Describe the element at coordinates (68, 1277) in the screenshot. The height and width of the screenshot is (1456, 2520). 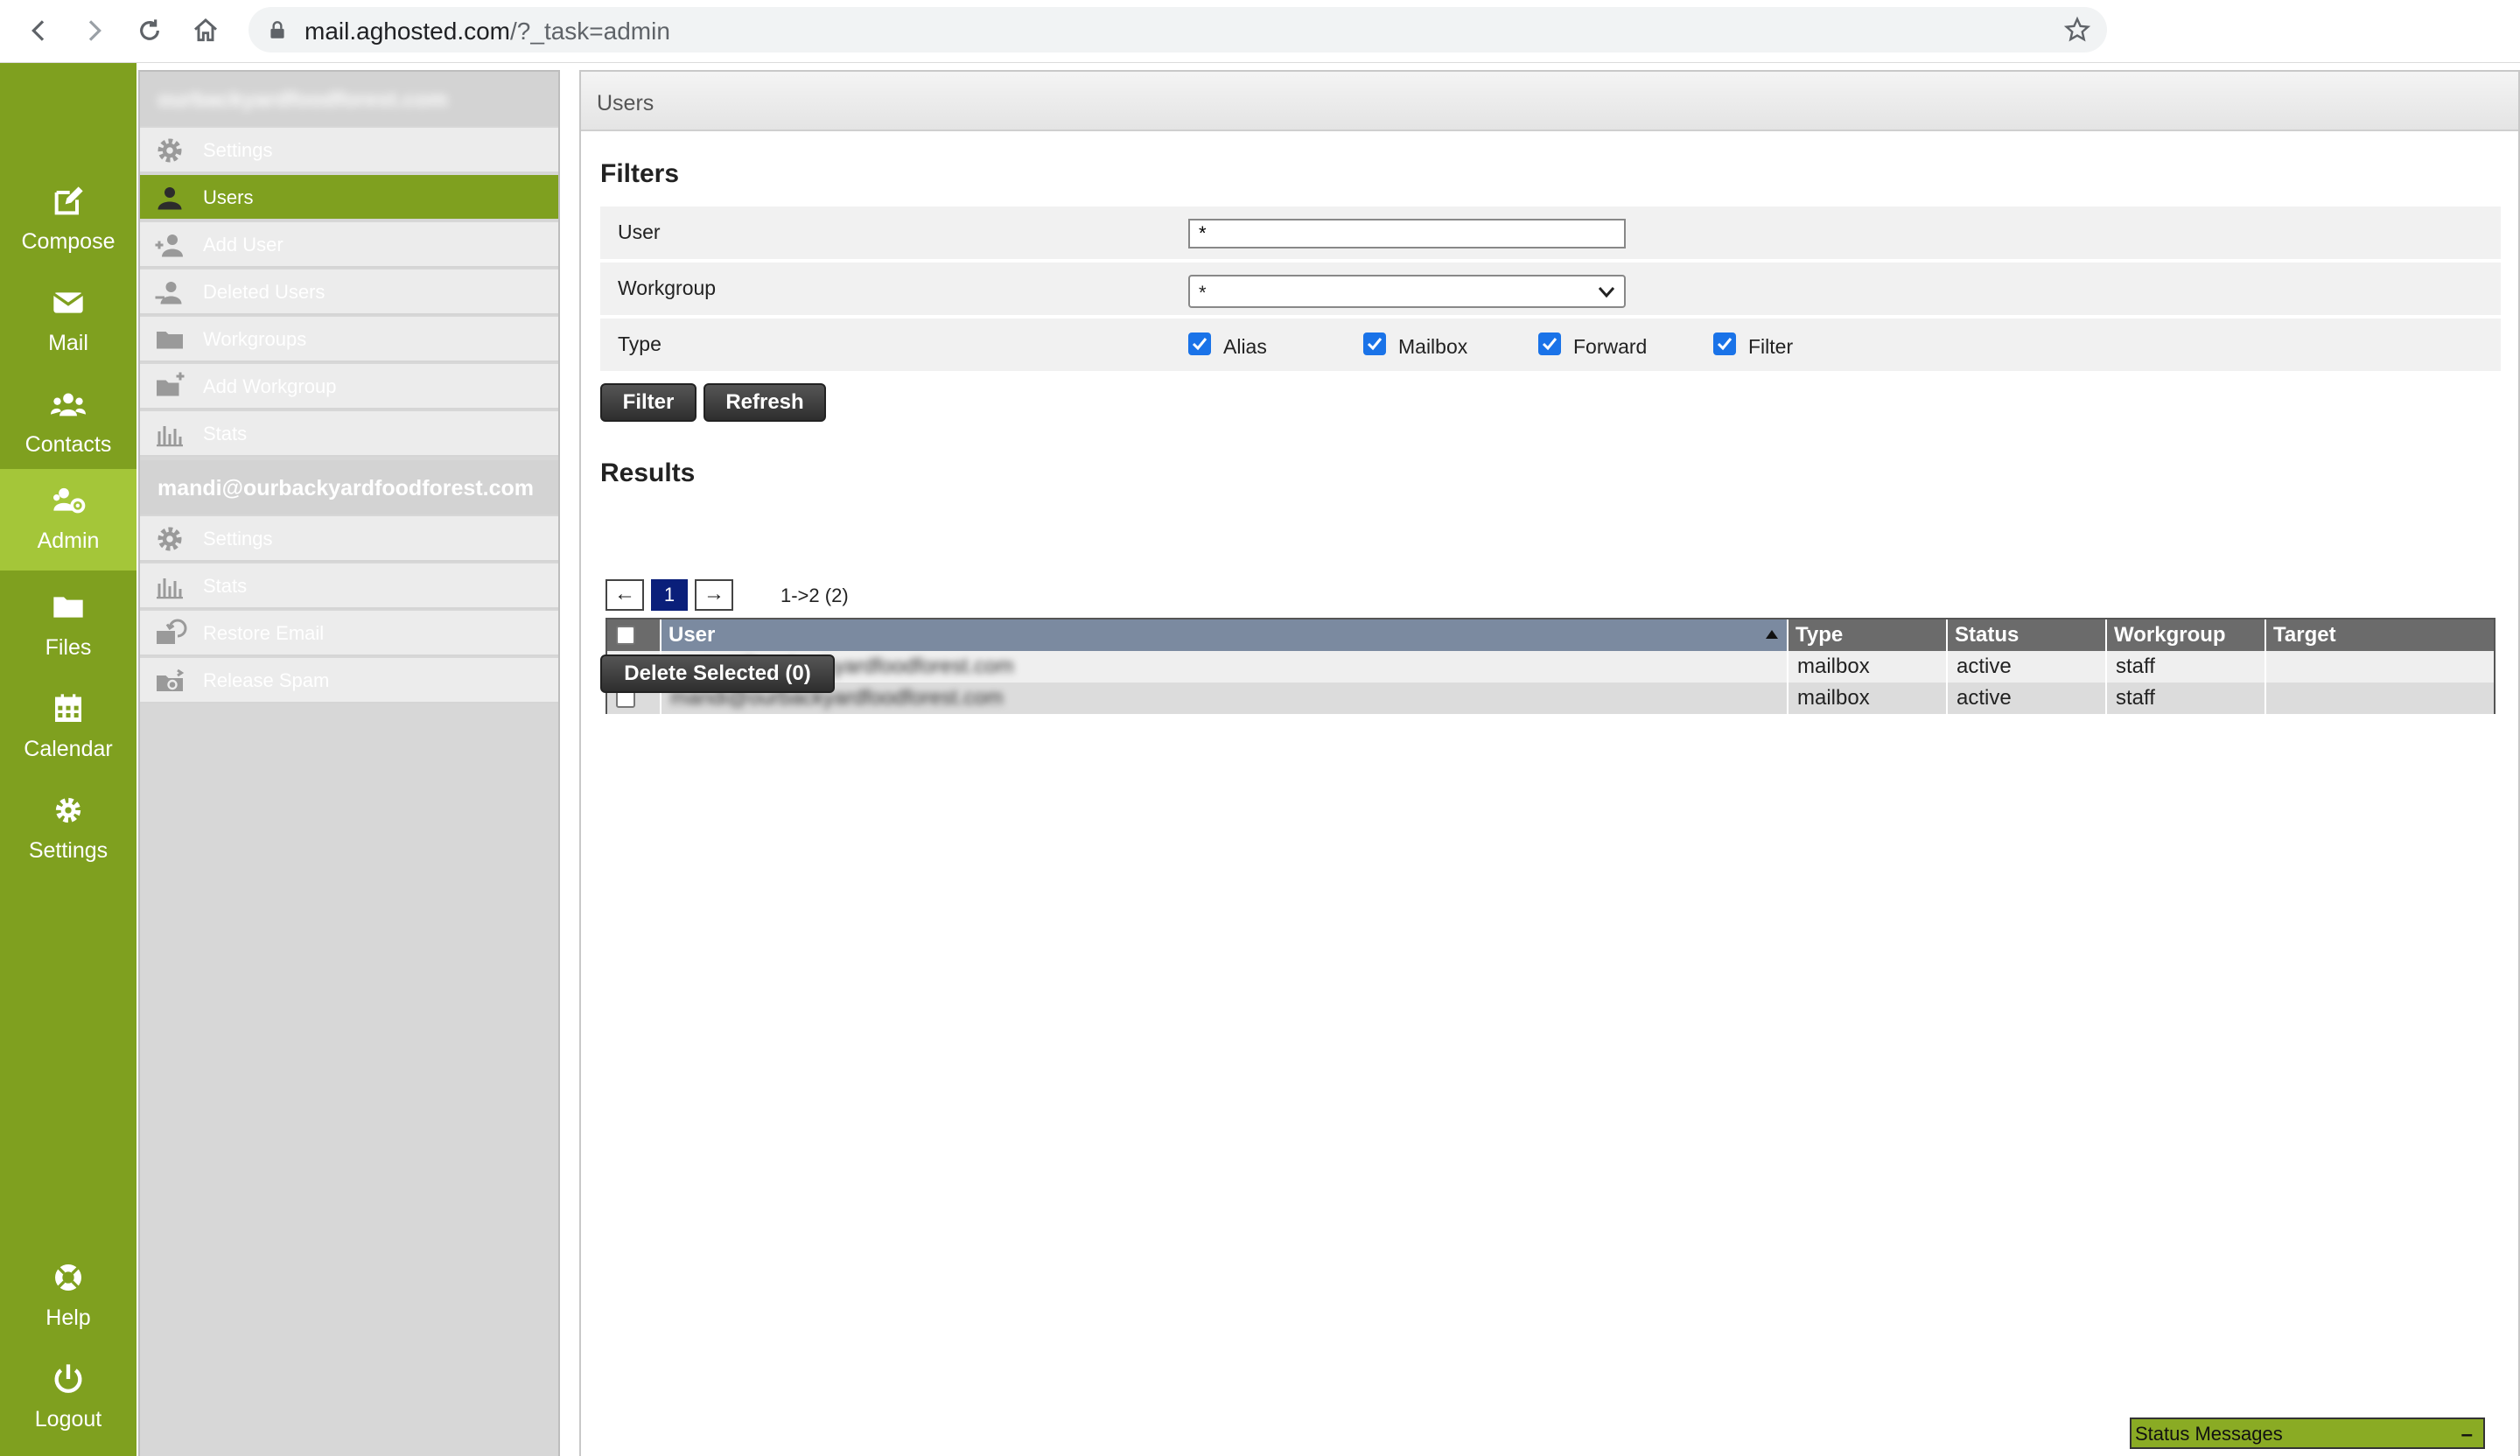
I see `lifebuoy-icon` at that location.